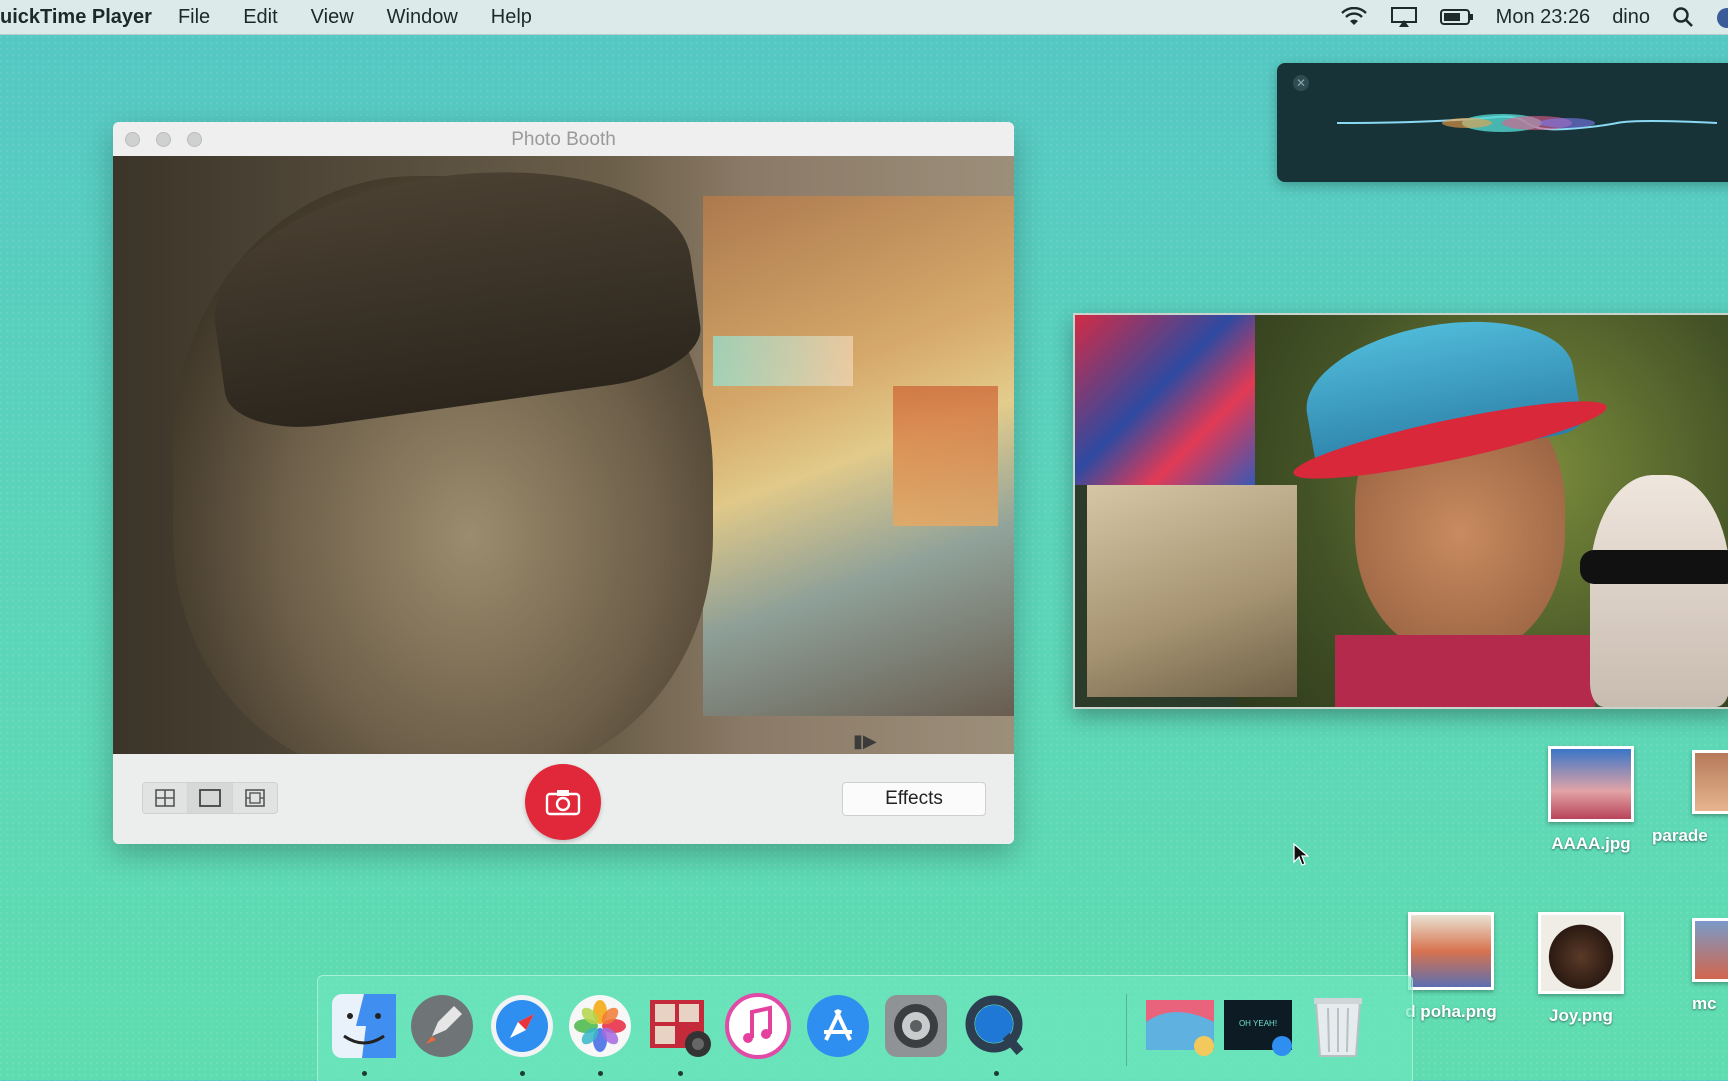  Describe the element at coordinates (332, 17) in the screenshot. I see `menu-view: View` at that location.